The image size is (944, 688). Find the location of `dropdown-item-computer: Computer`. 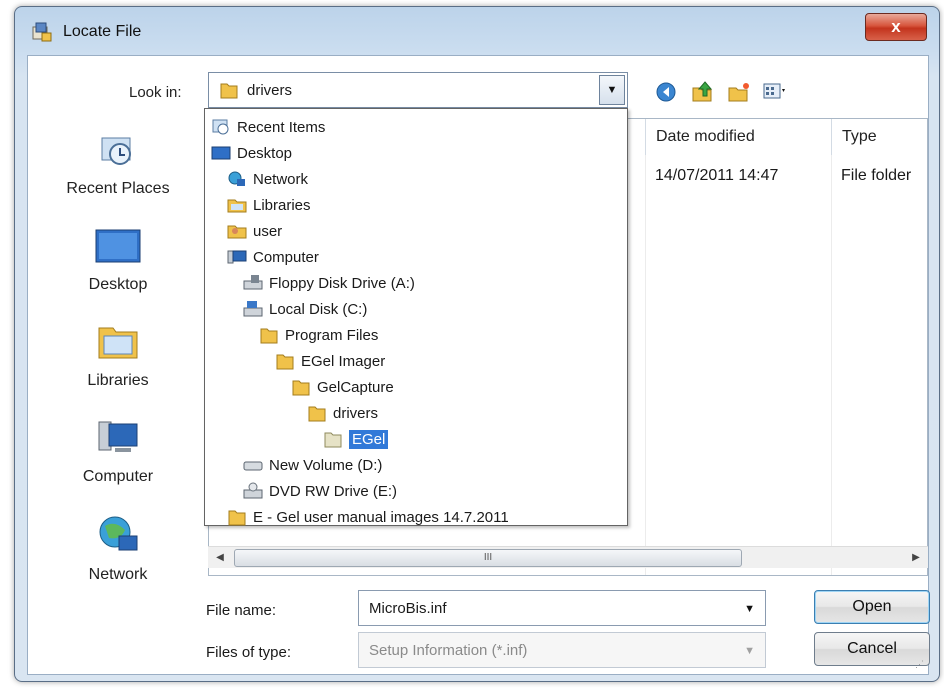

dropdown-item-computer: Computer is located at coordinates (273, 257).